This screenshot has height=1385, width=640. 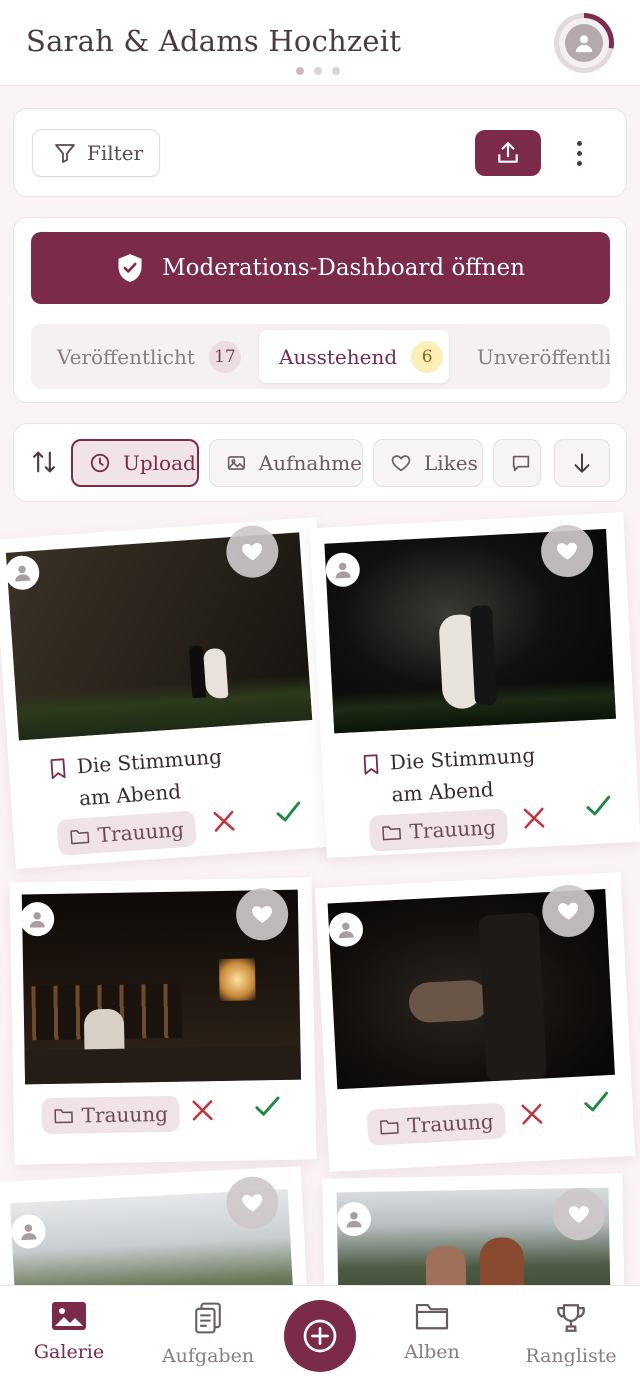 I want to click on swap-vertical-icon, so click(x=44, y=462).